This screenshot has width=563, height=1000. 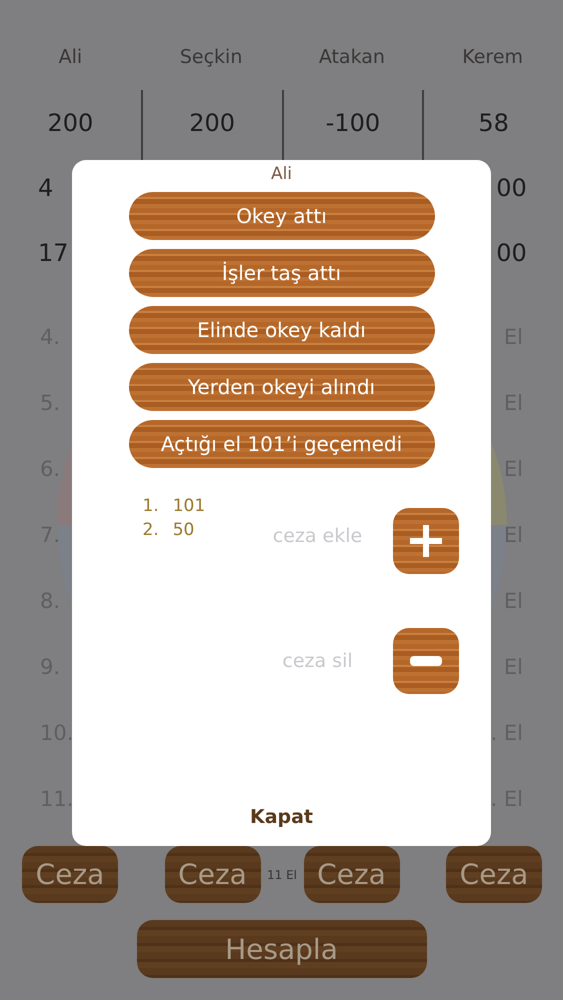 I want to click on list-number: 2., so click(x=150, y=531).